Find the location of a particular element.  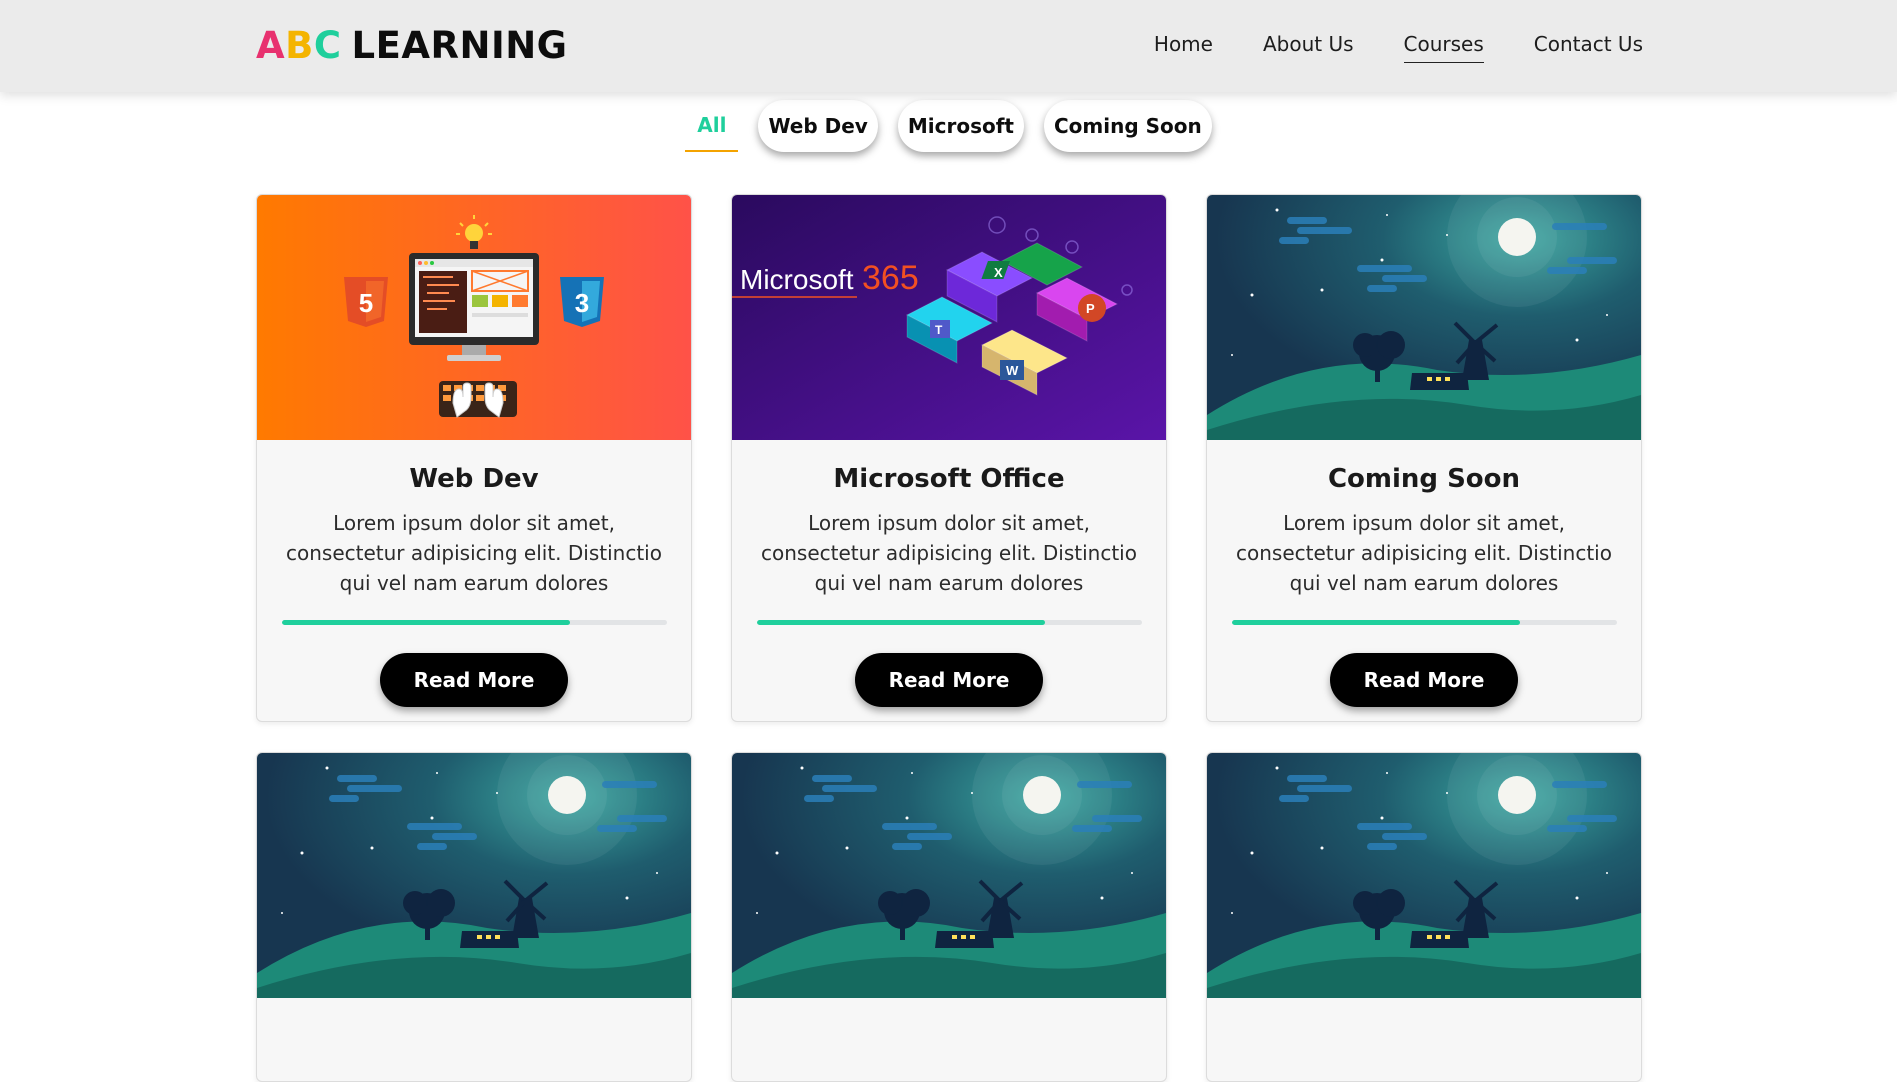

ms-image-number: 365 is located at coordinates (890, 278).